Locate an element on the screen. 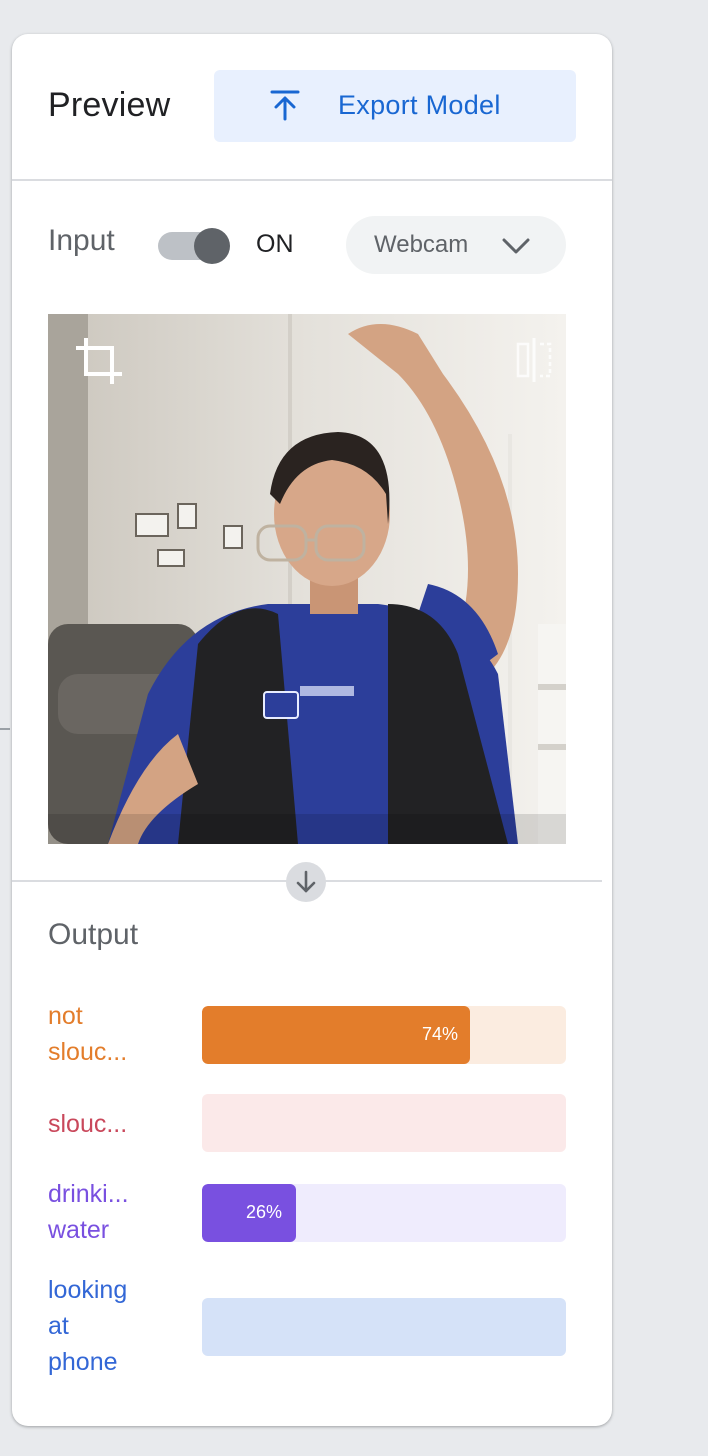  class-label-line: looking is located at coordinates (88, 1290).